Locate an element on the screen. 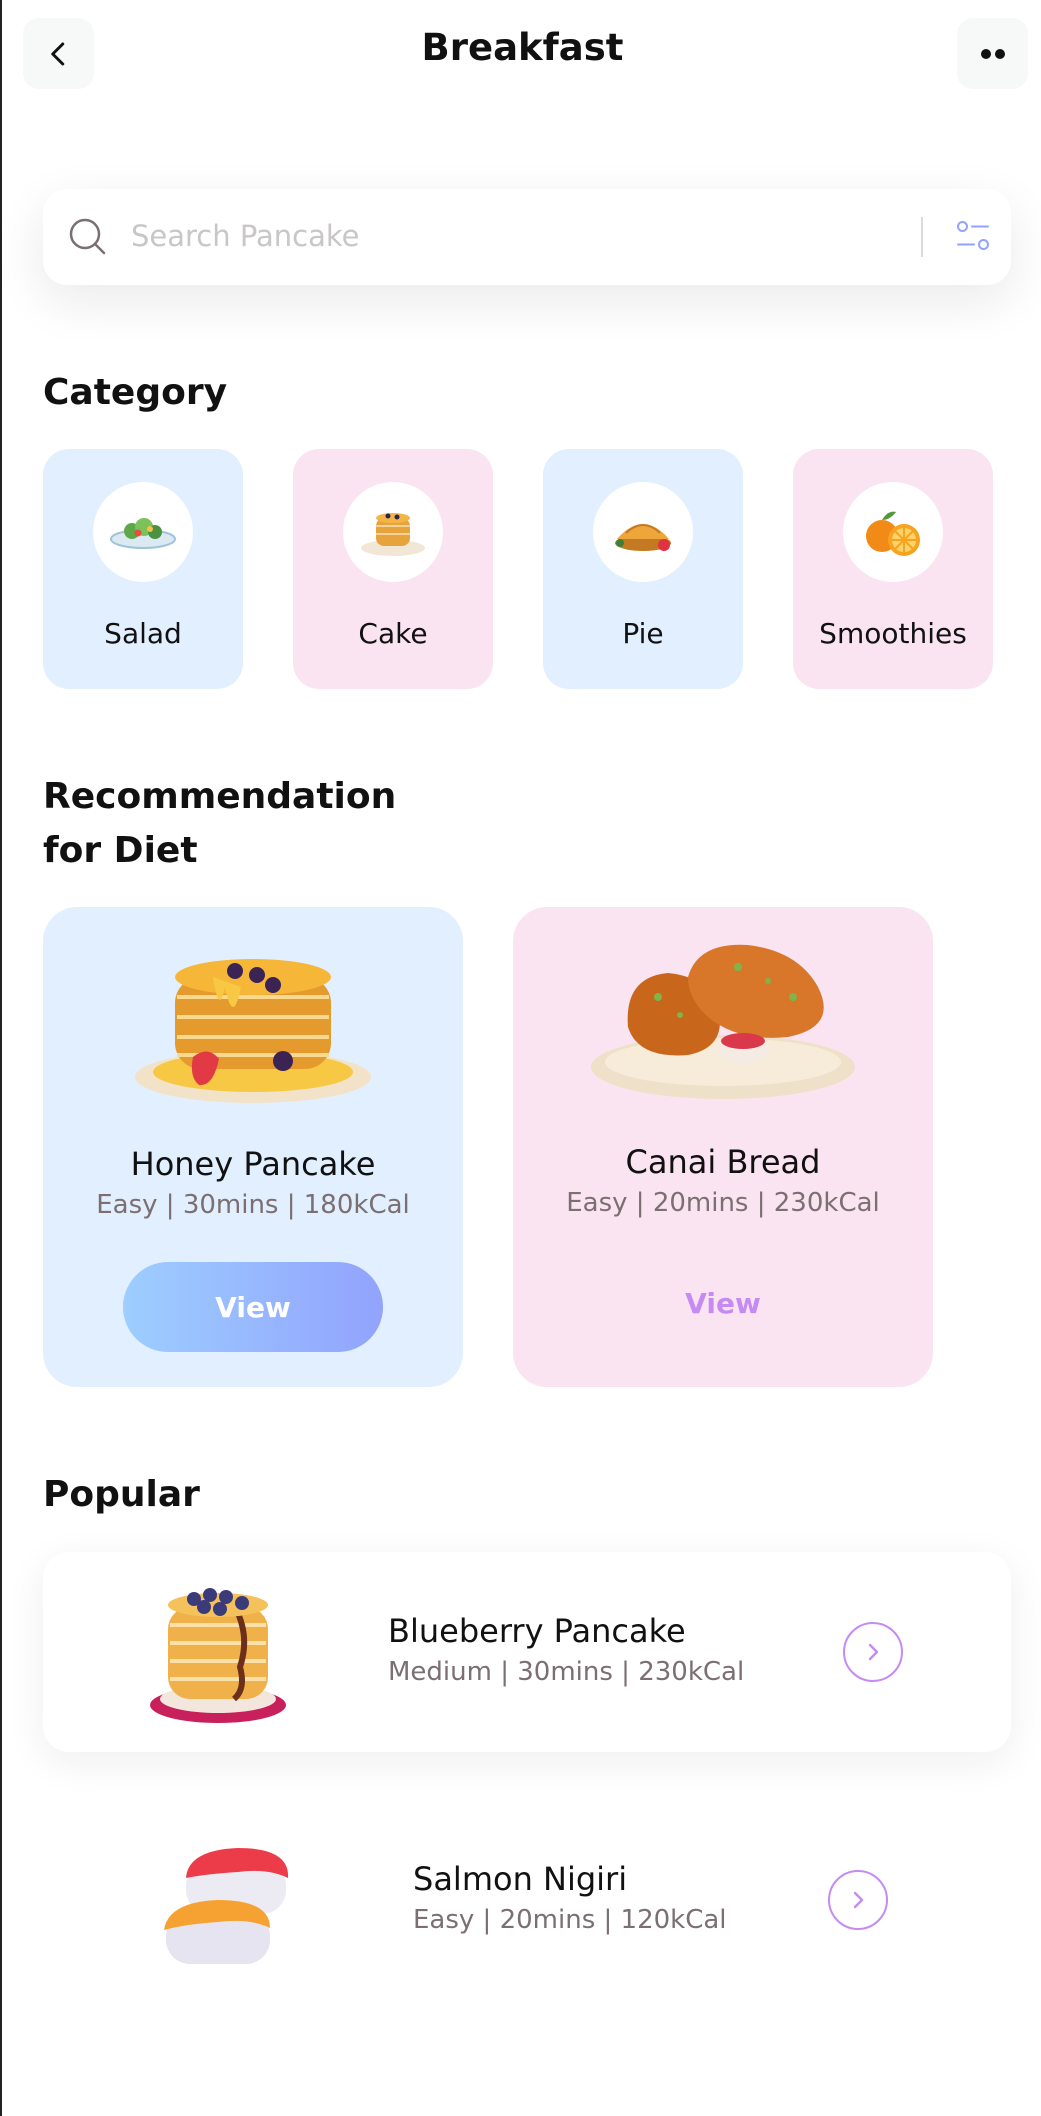  salmon-nigiri-image is located at coordinates (226, 1906).